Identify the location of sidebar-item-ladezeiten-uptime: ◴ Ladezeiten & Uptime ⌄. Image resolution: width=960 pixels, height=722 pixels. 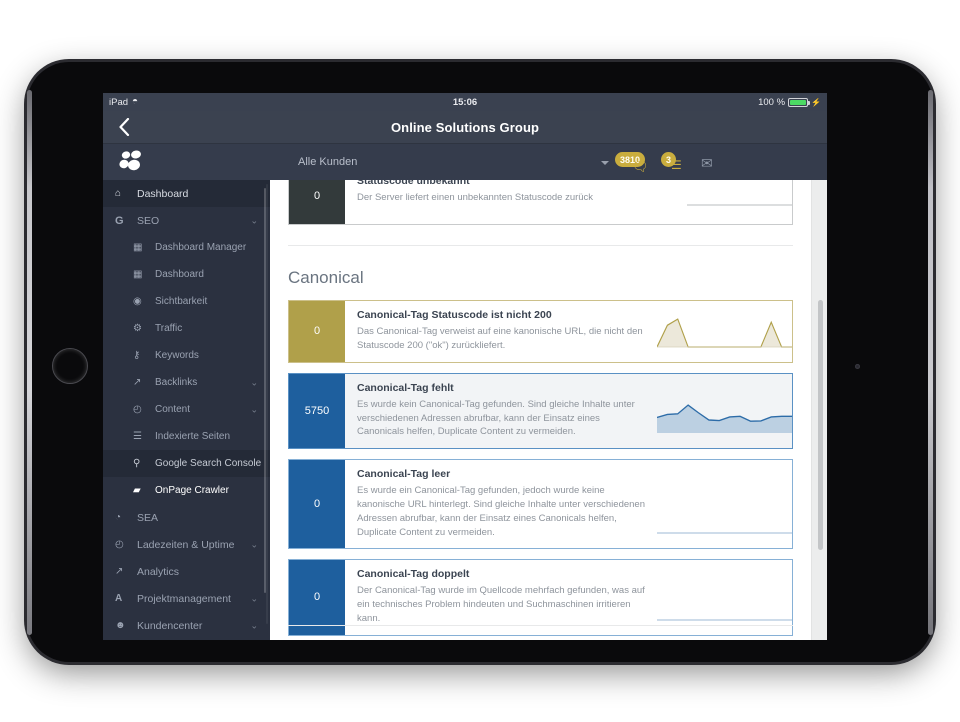
(186, 544).